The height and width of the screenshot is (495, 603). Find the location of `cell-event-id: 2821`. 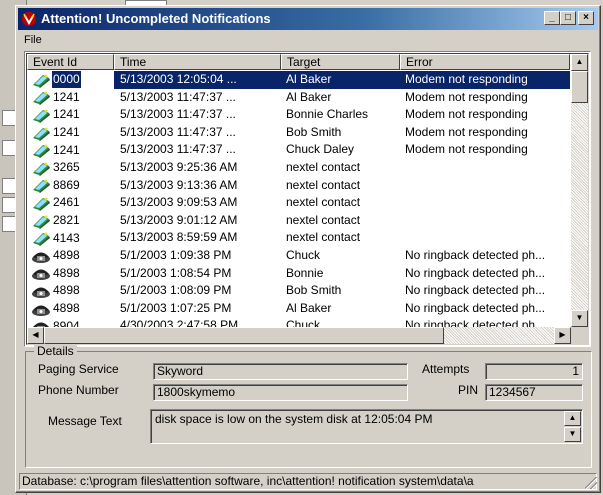

cell-event-id: 2821 is located at coordinates (70, 221).